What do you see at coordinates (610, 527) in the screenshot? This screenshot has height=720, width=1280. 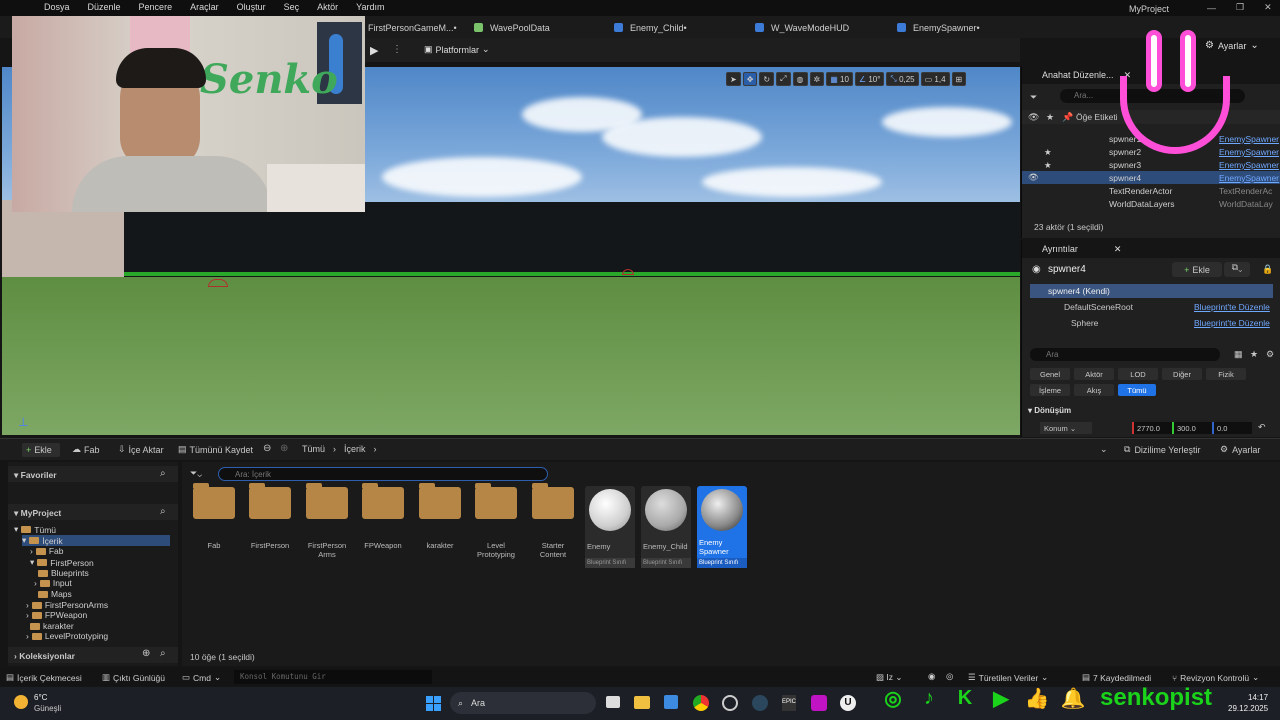 I see `asset-enemy: Enemy Blueprint Sınıfı` at bounding box center [610, 527].